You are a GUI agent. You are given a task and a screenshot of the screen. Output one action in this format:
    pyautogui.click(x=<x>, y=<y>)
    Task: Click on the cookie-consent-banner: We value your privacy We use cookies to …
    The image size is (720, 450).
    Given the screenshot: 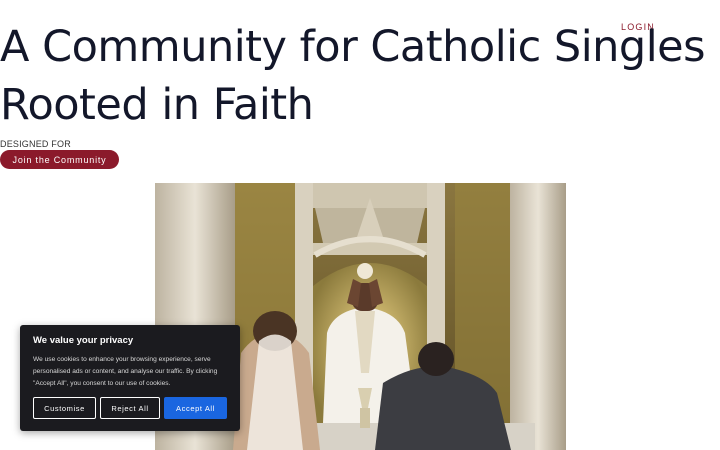 What is the action you would take?
    pyautogui.click(x=130, y=378)
    